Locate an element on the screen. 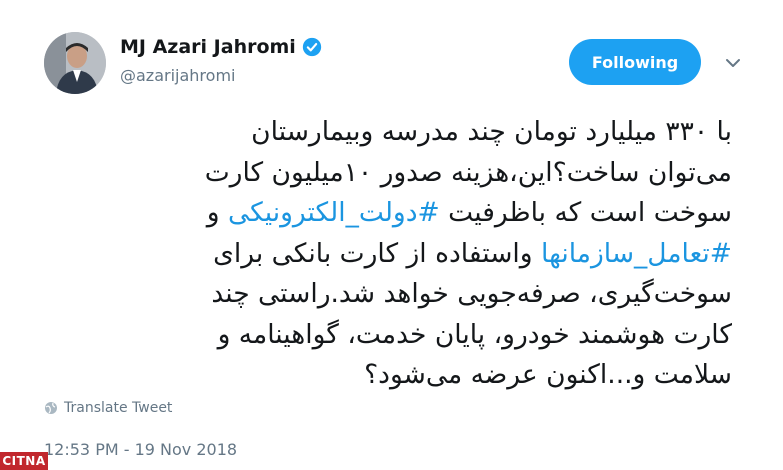 The width and height of the screenshot is (783, 470). following-button: Following is located at coordinates (635, 62).